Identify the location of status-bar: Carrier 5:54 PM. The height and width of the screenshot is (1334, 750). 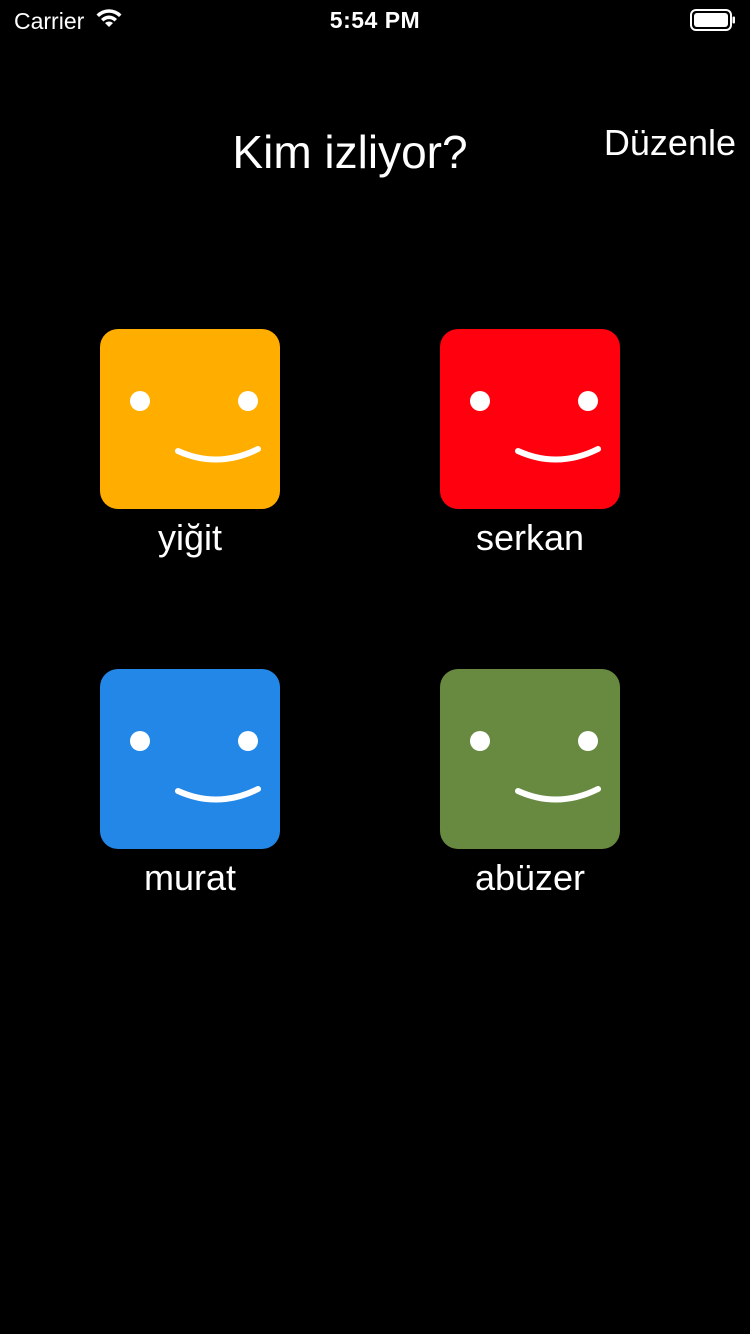
(375, 20).